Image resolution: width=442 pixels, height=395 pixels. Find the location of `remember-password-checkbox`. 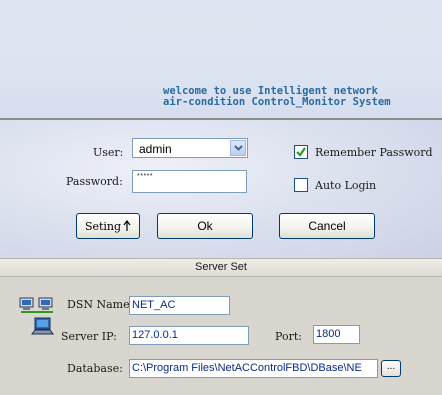

remember-password-checkbox is located at coordinates (301, 152).